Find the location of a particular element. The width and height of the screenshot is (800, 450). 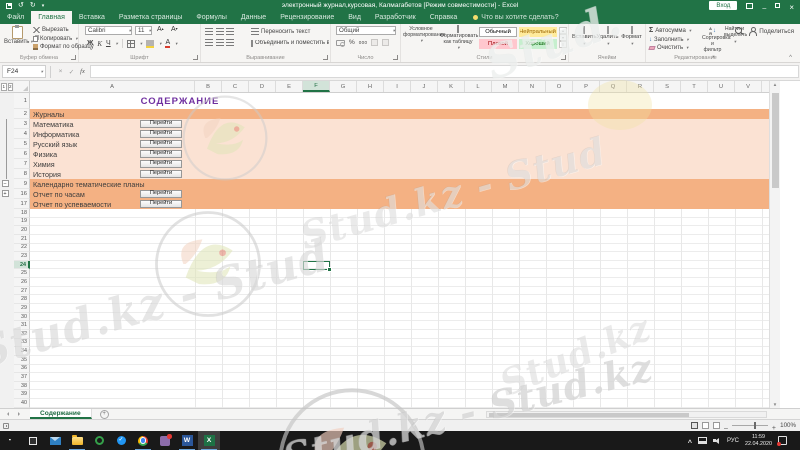

accounting-format-icon is located at coordinates (340, 43).